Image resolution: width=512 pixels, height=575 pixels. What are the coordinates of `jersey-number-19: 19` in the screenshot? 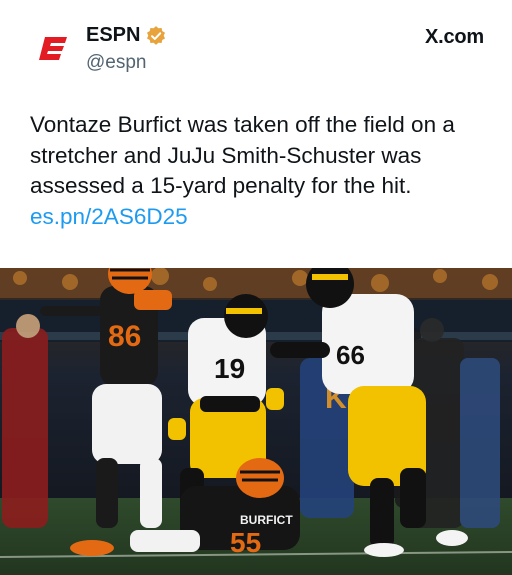 It's located at (229, 368).